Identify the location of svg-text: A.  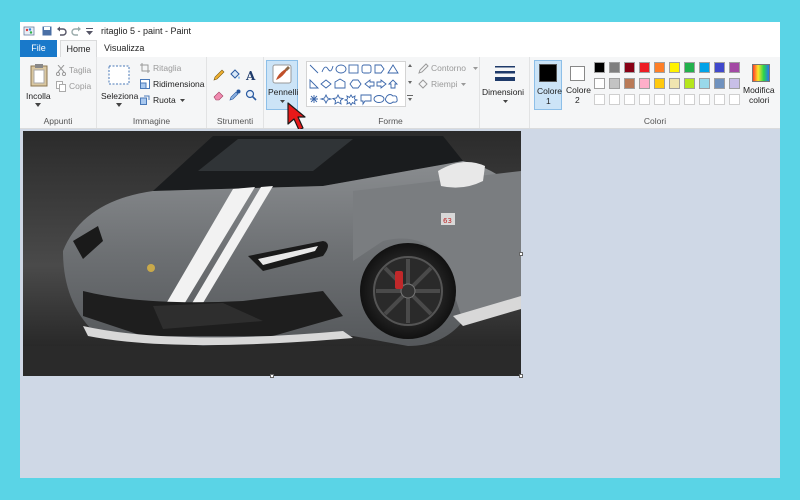
(250, 75).